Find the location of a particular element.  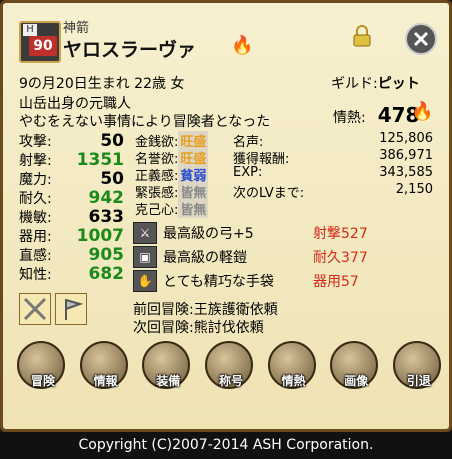

record-row: 次のLVまで: 2,150 is located at coordinates (333, 191).